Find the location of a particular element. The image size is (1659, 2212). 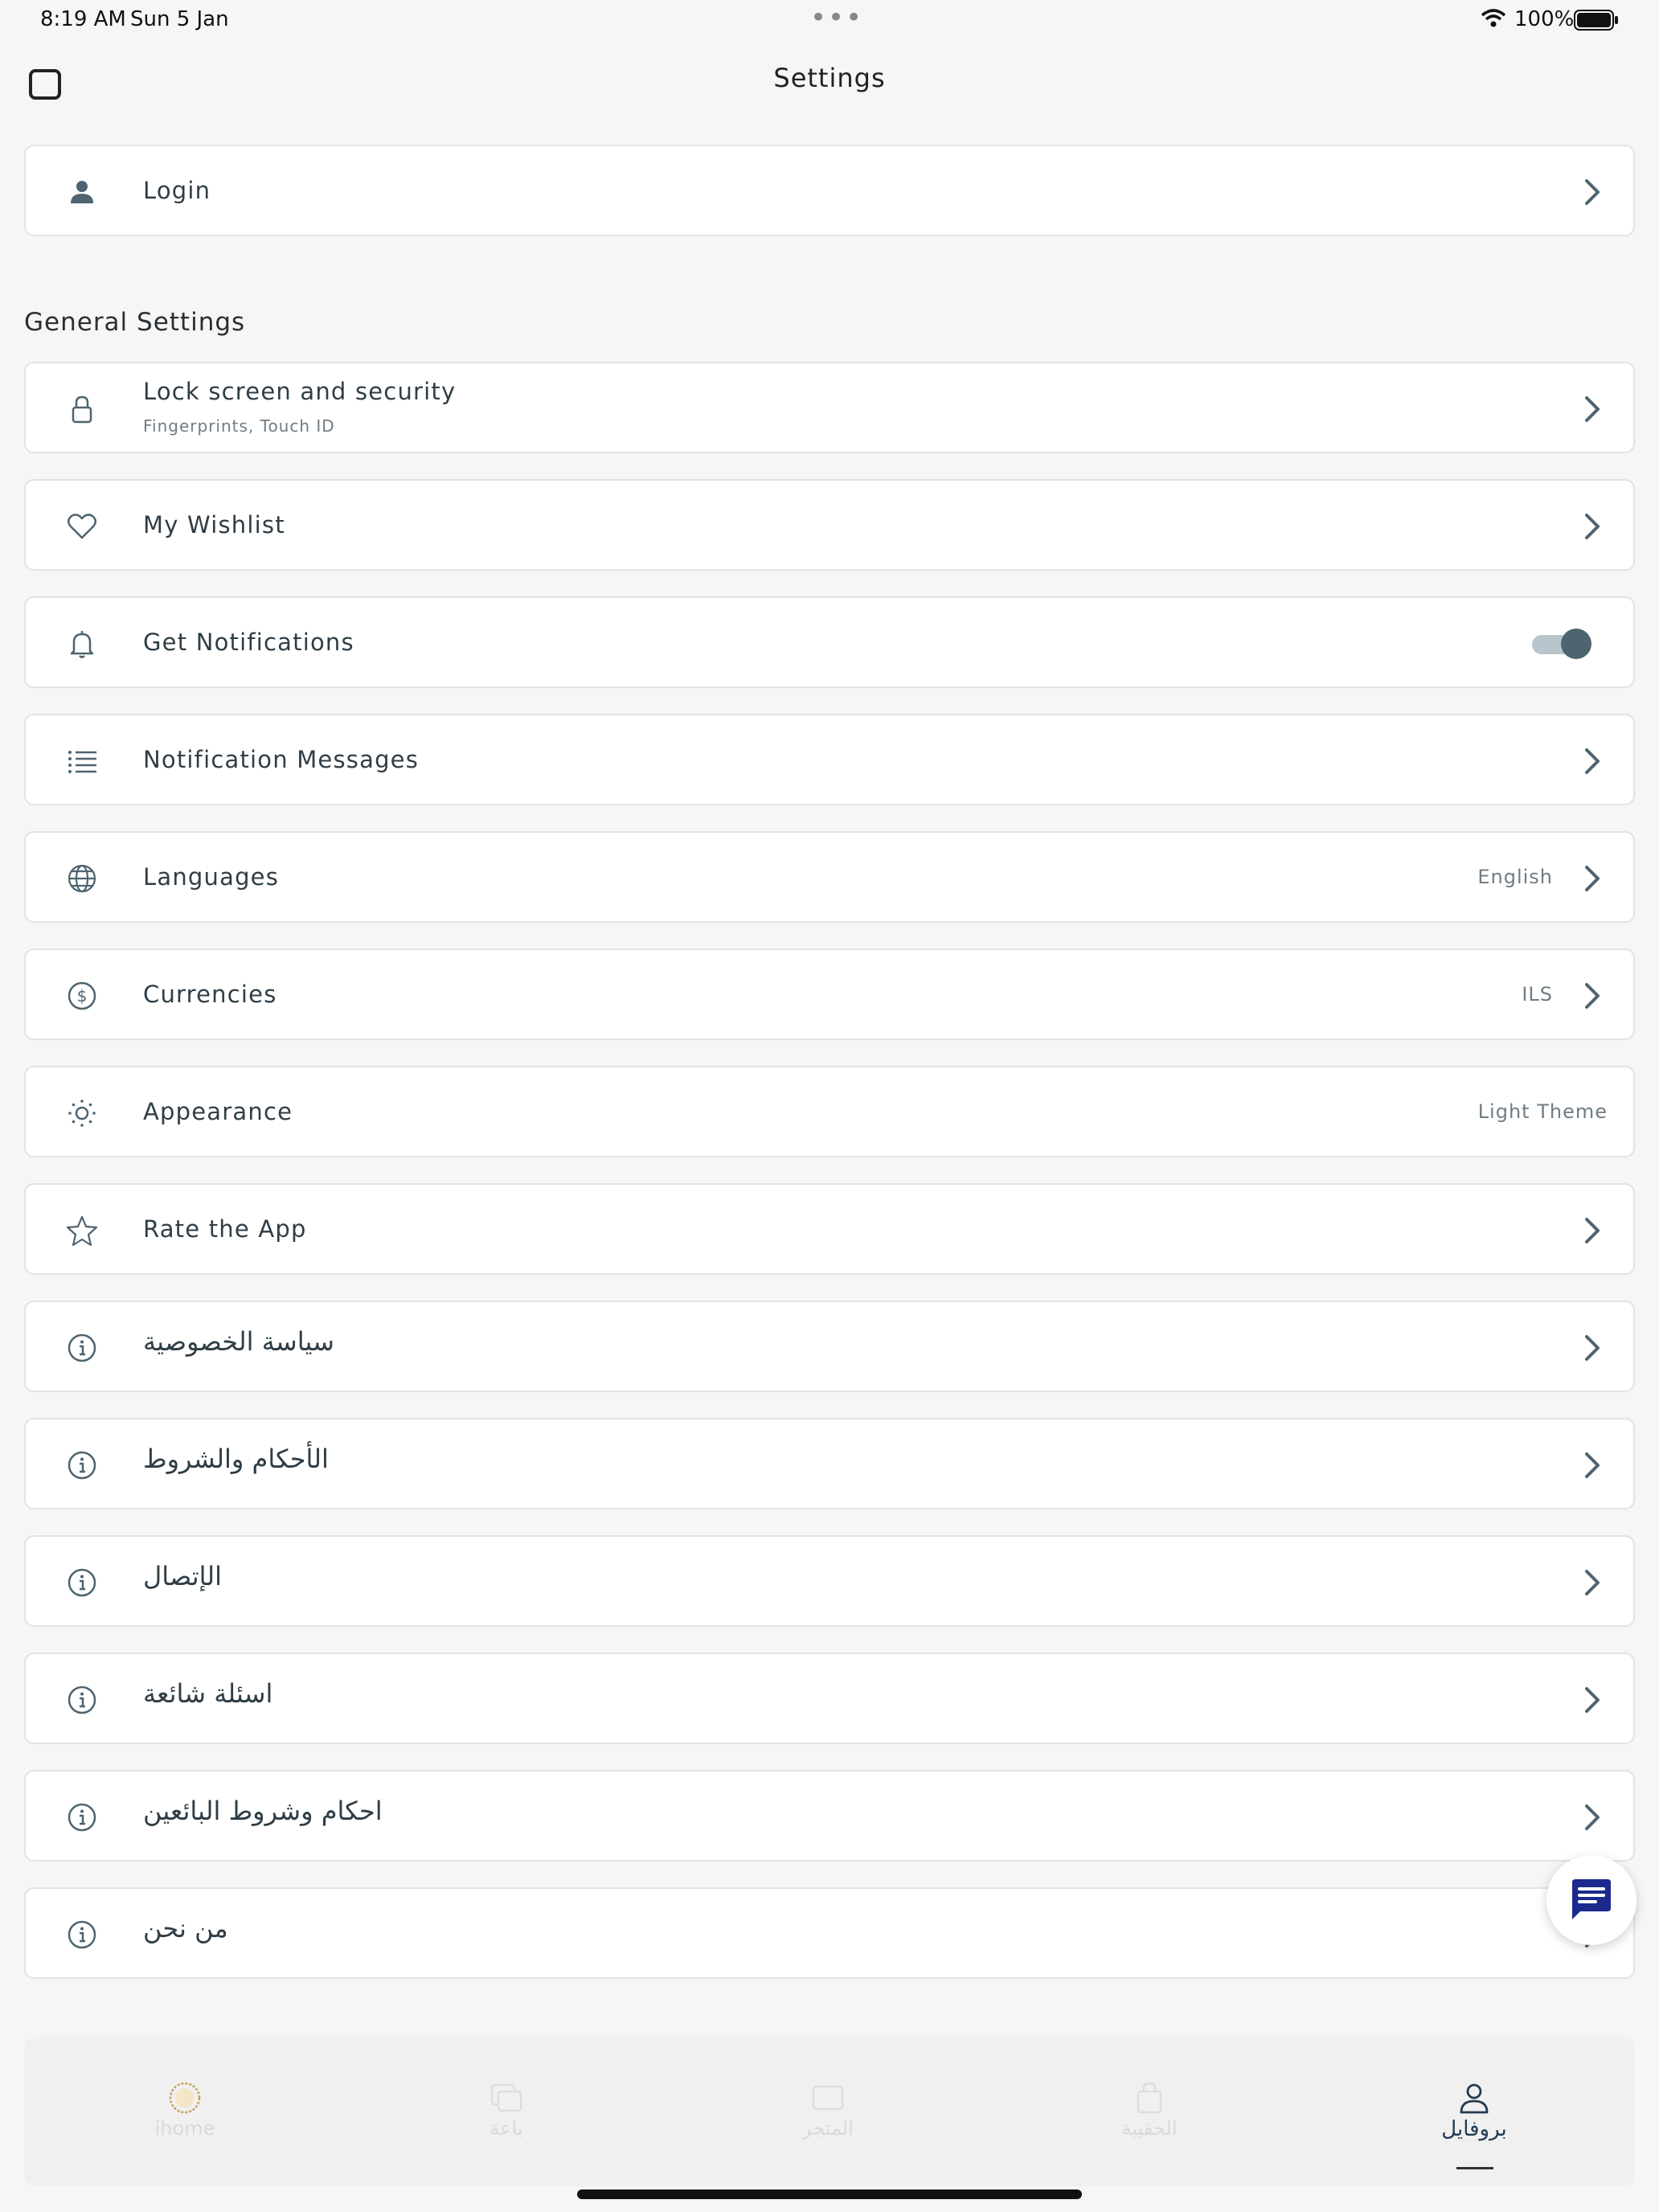

settings-row-seller-terms: احكام وشروط البائعين is located at coordinates (829, 1816).